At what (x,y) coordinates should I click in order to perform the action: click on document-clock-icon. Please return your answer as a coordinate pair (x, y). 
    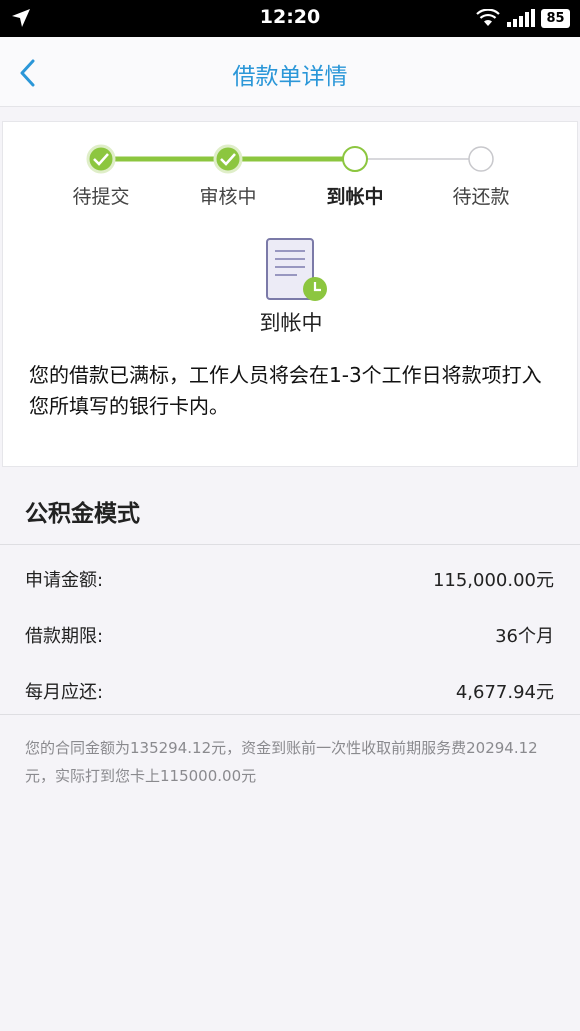
    Looking at the image, I should click on (296, 269).